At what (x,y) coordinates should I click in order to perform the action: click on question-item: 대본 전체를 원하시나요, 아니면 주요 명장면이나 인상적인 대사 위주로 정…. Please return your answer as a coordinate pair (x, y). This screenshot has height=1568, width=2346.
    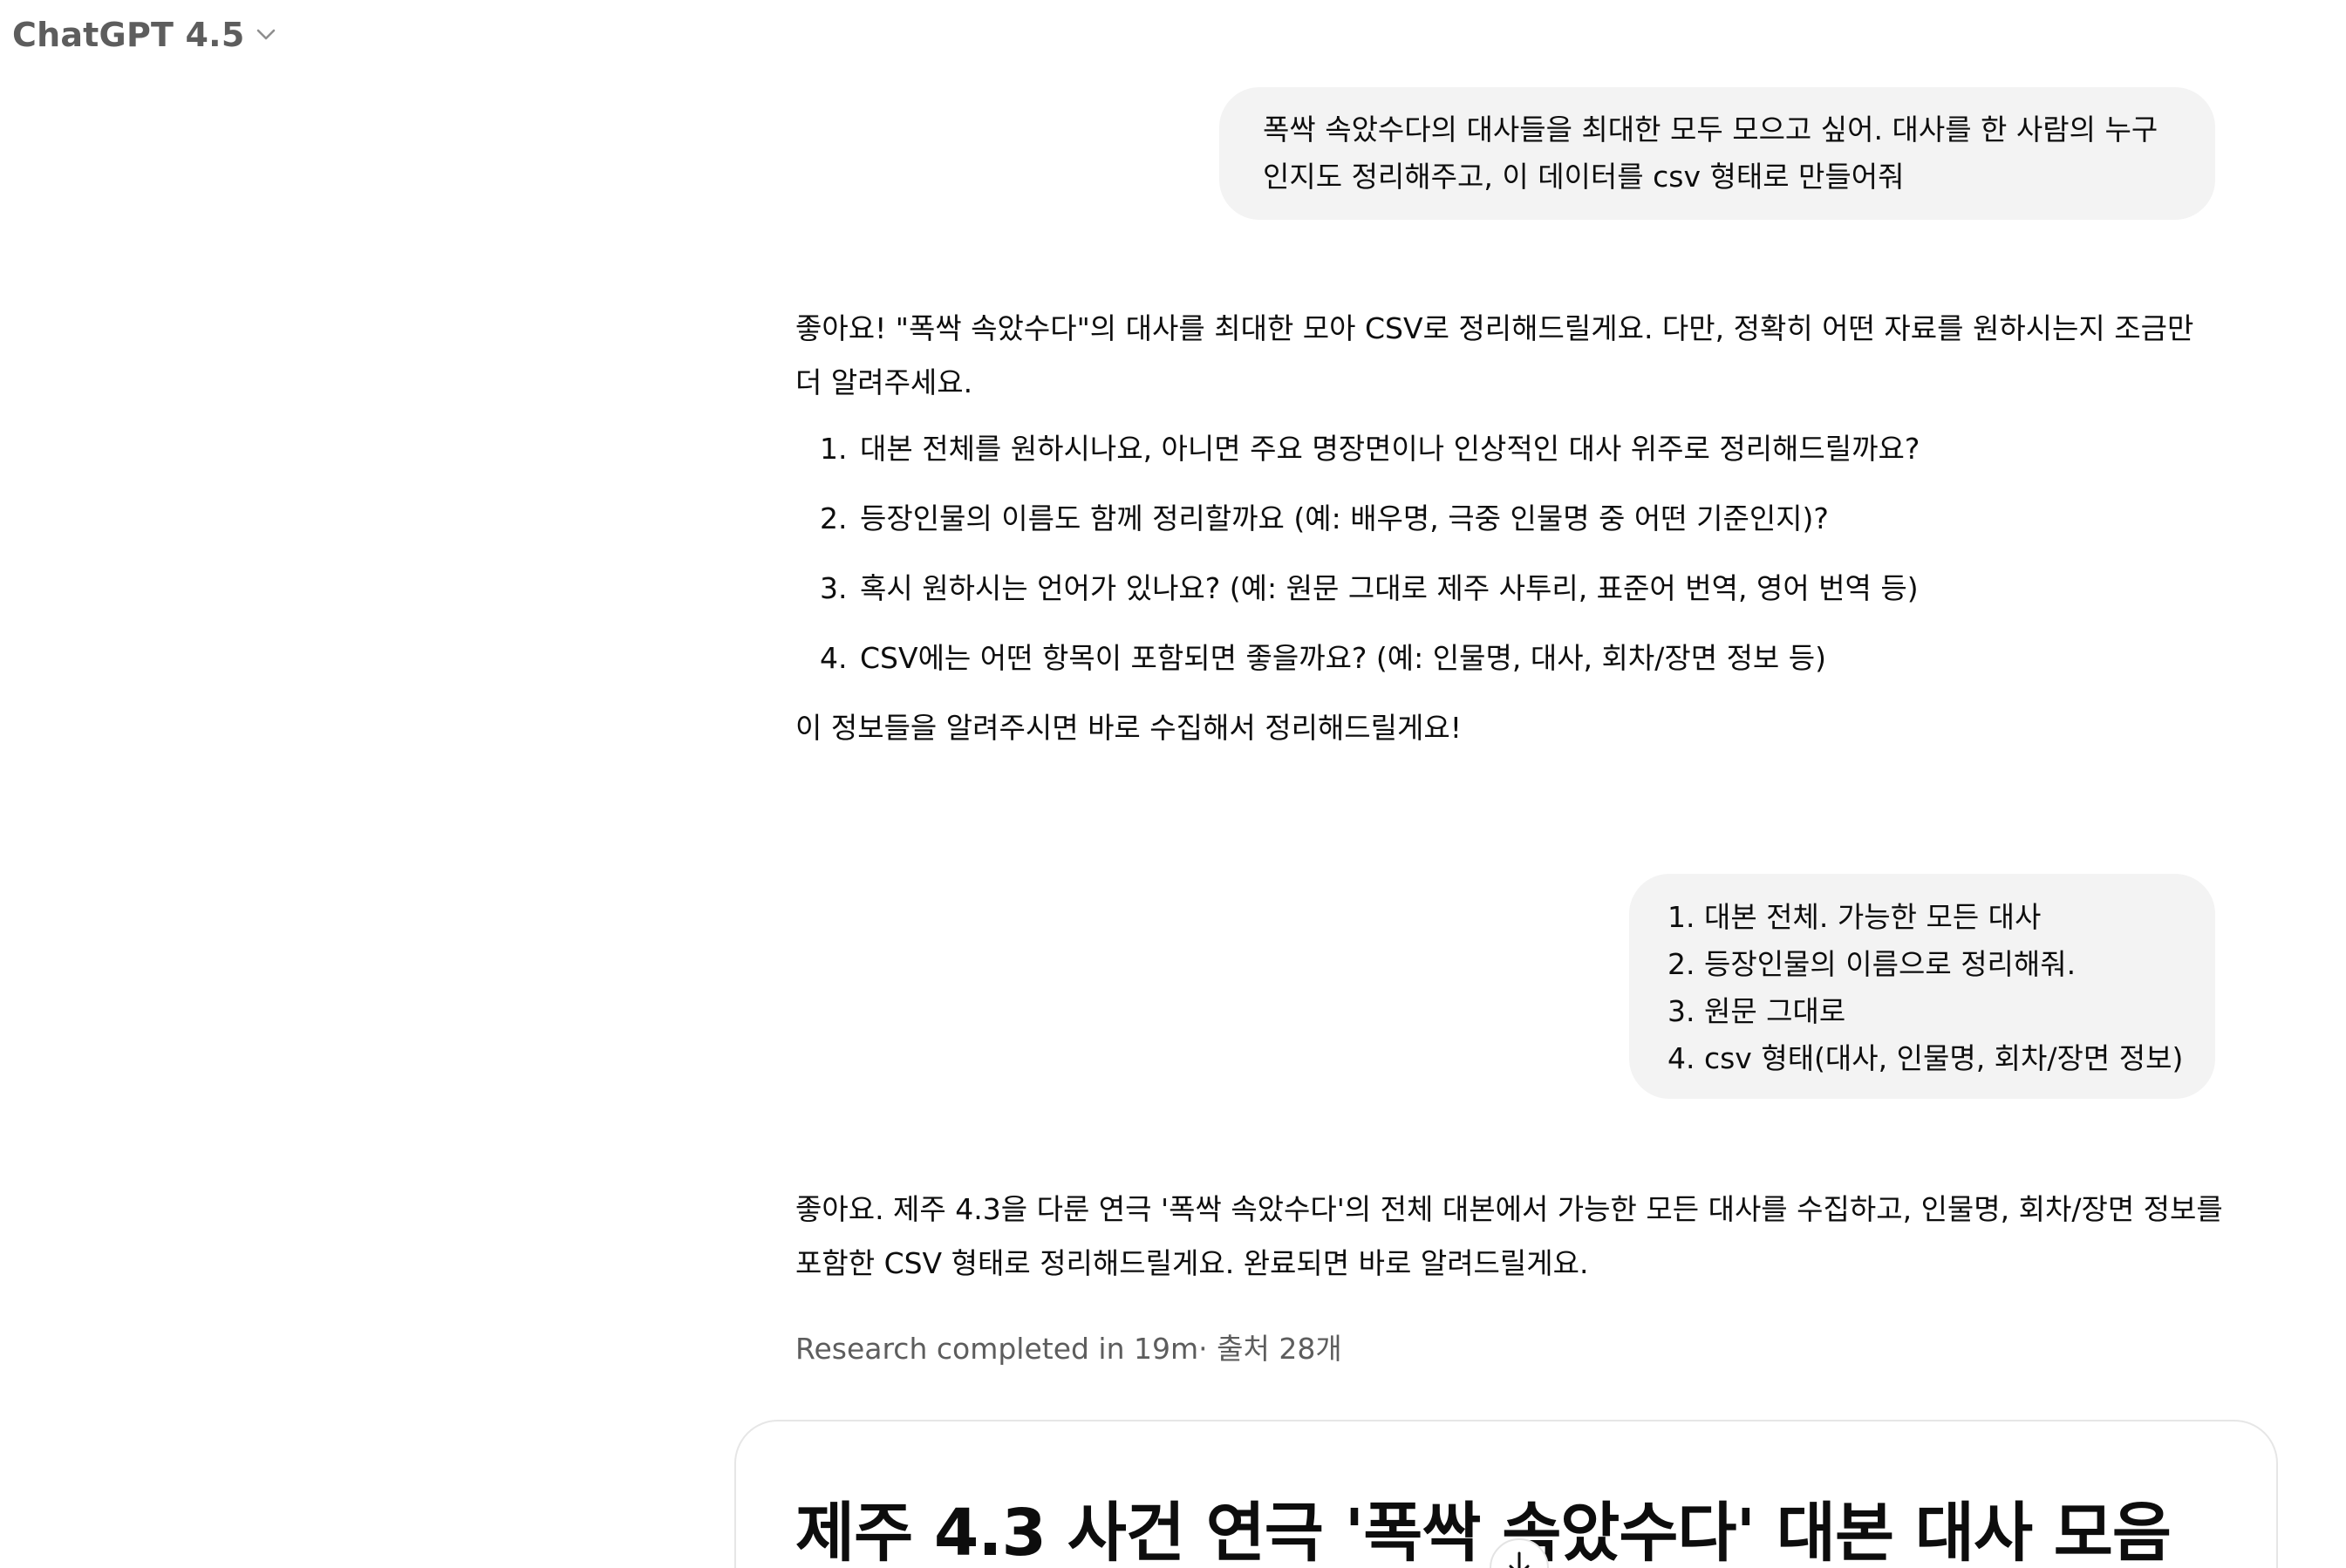
    Looking at the image, I should click on (1541, 449).